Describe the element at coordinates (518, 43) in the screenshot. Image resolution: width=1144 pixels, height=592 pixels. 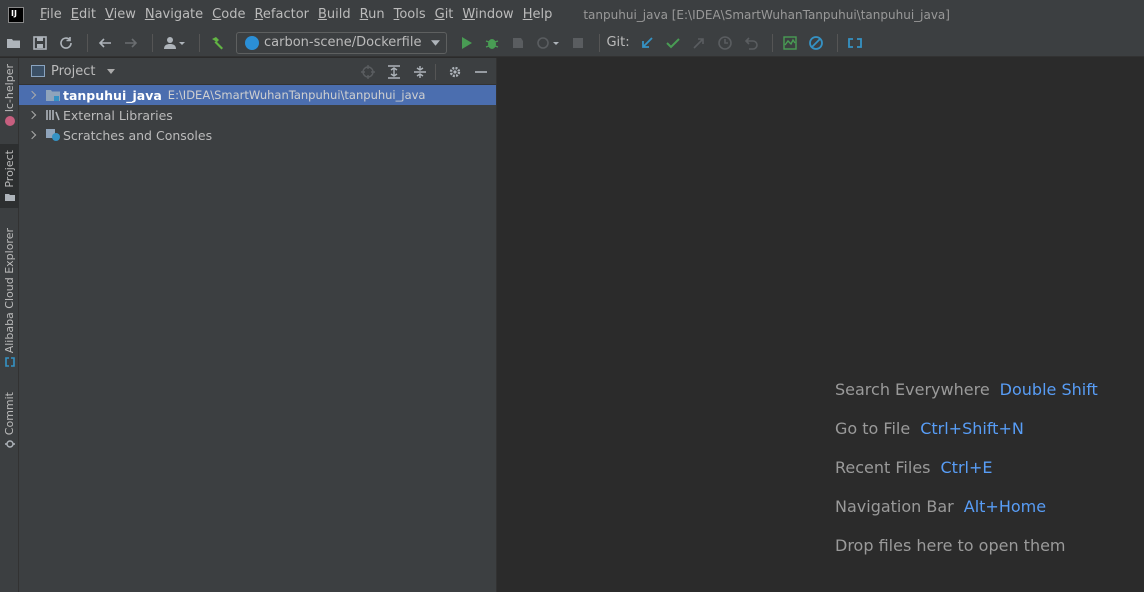
I see `run-with-coverage-icon` at that location.